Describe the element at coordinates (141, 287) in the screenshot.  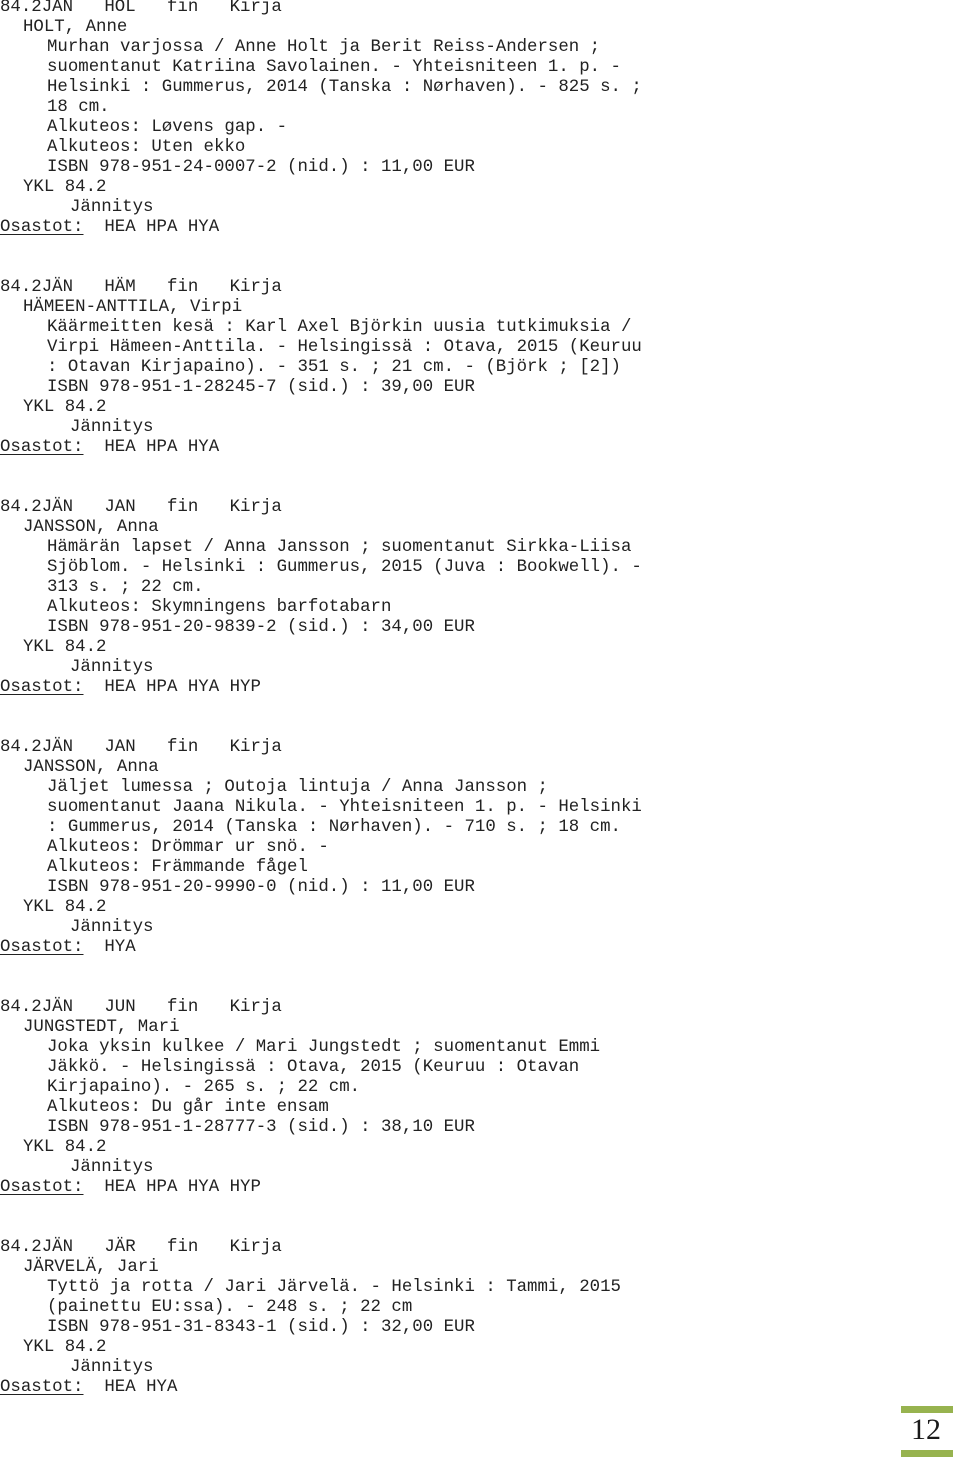
I see `record-header-line: 84.2JÄN HÄM fin Kirja` at that location.